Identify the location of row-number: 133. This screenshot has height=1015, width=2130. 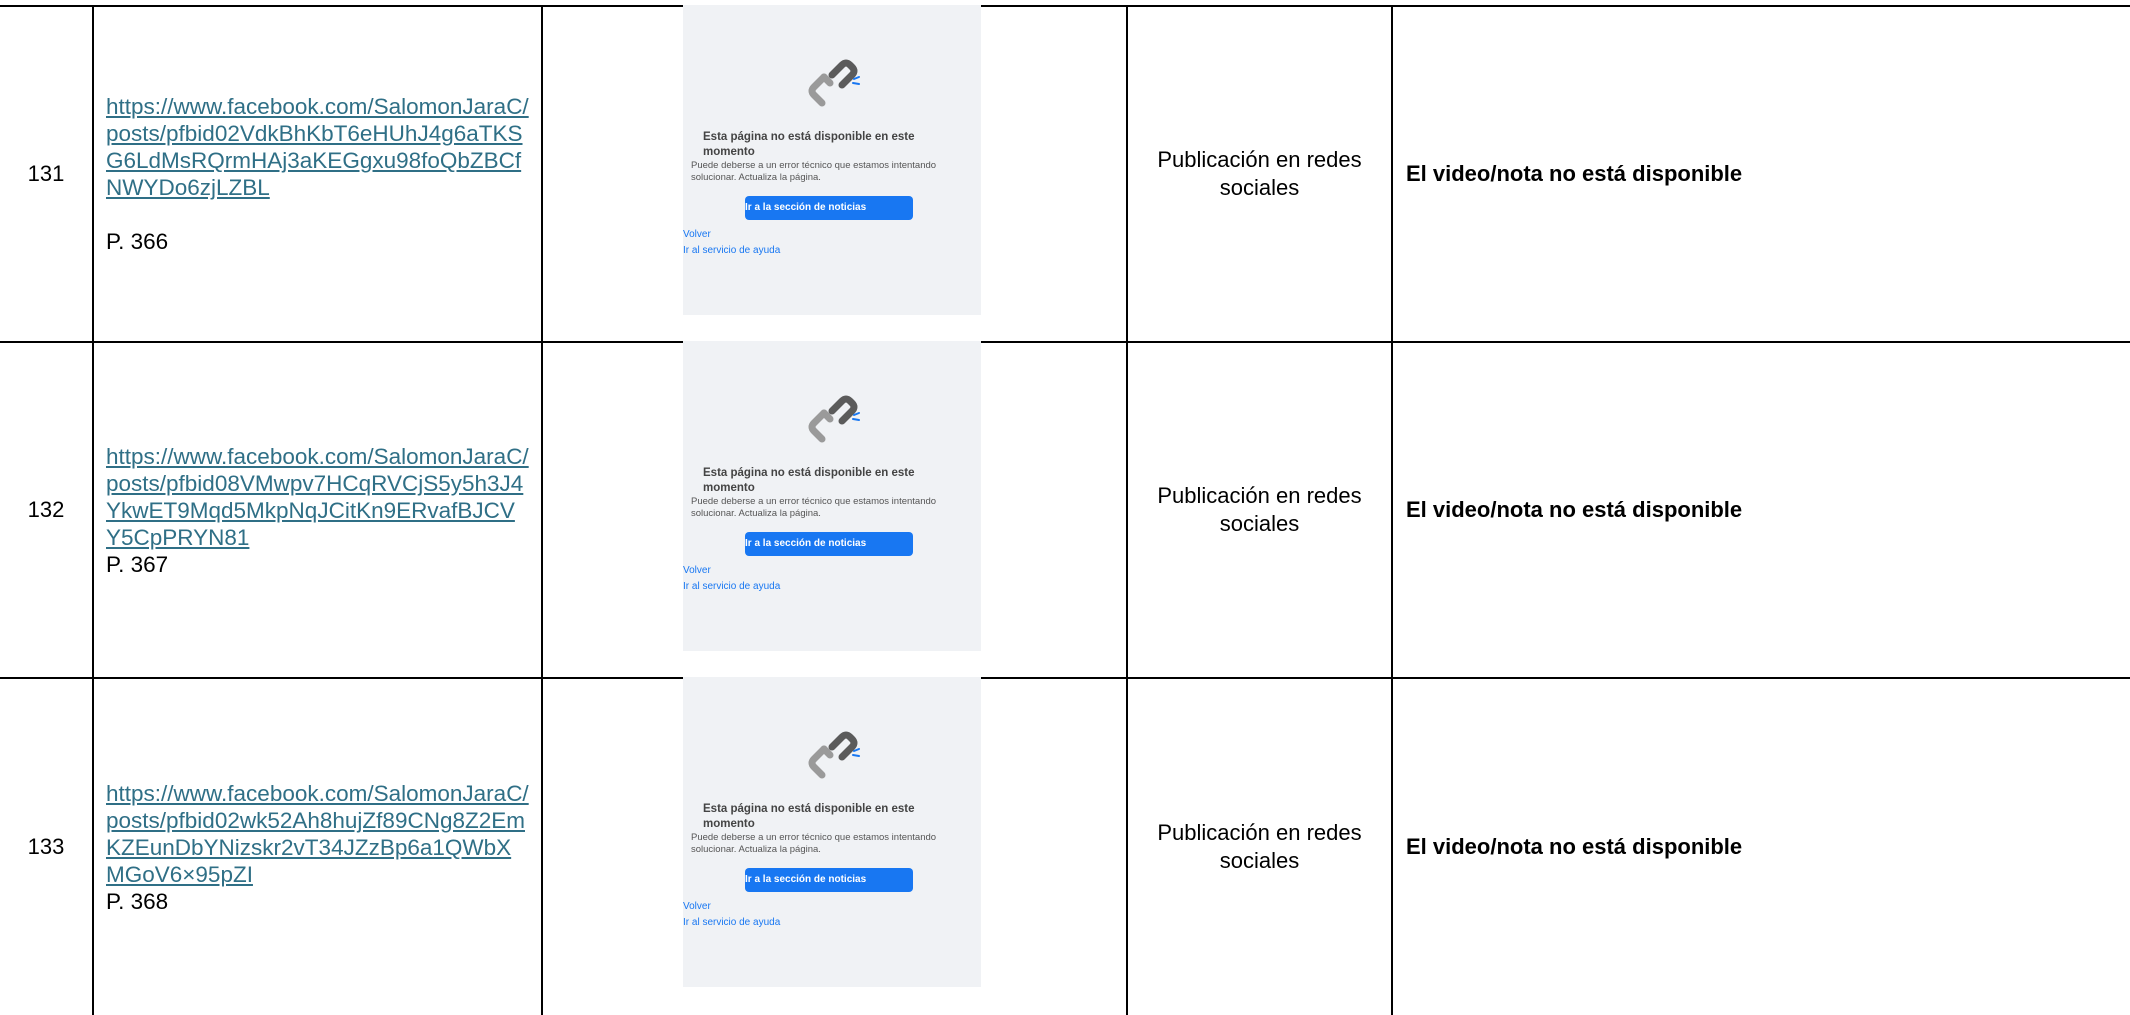
(47, 846).